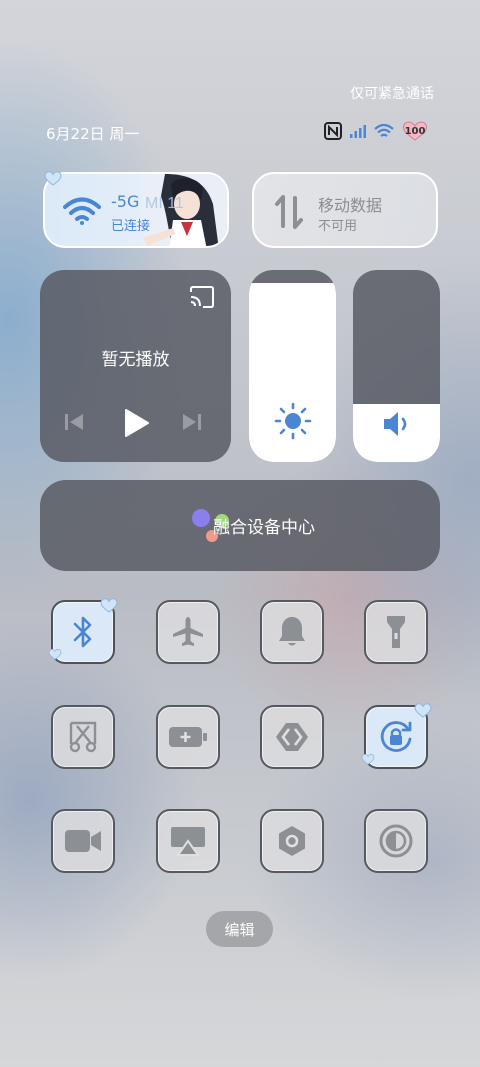 This screenshot has width=480, height=1067. I want to click on wallpaper-text: MI 11, so click(164, 203).